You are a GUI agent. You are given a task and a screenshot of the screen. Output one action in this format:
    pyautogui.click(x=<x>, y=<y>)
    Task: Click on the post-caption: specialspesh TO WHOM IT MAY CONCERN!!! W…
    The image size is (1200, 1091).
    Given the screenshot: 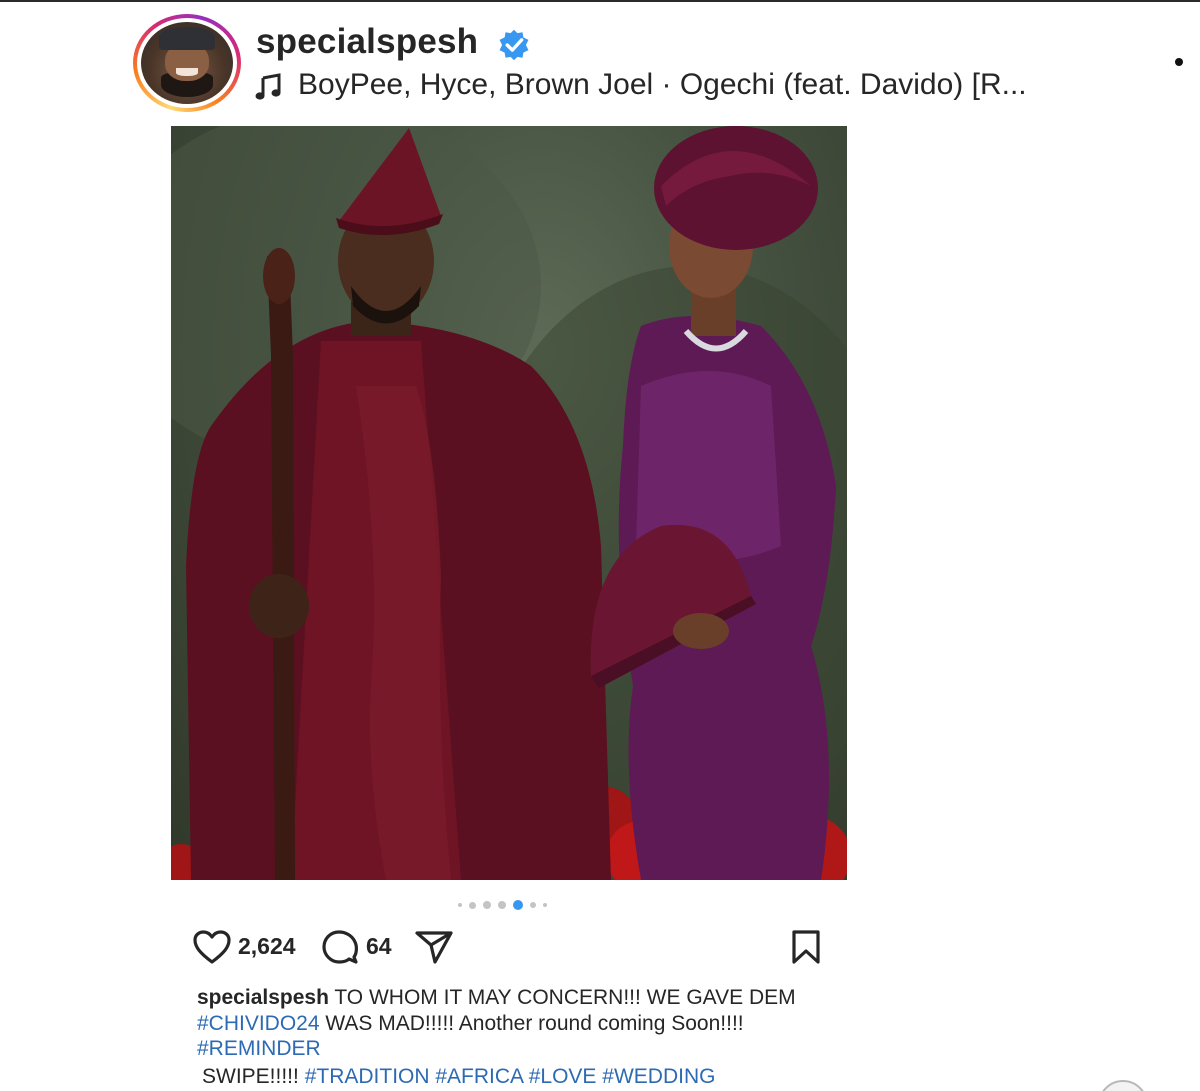 What is the action you would take?
    pyautogui.click(x=547, y=1037)
    